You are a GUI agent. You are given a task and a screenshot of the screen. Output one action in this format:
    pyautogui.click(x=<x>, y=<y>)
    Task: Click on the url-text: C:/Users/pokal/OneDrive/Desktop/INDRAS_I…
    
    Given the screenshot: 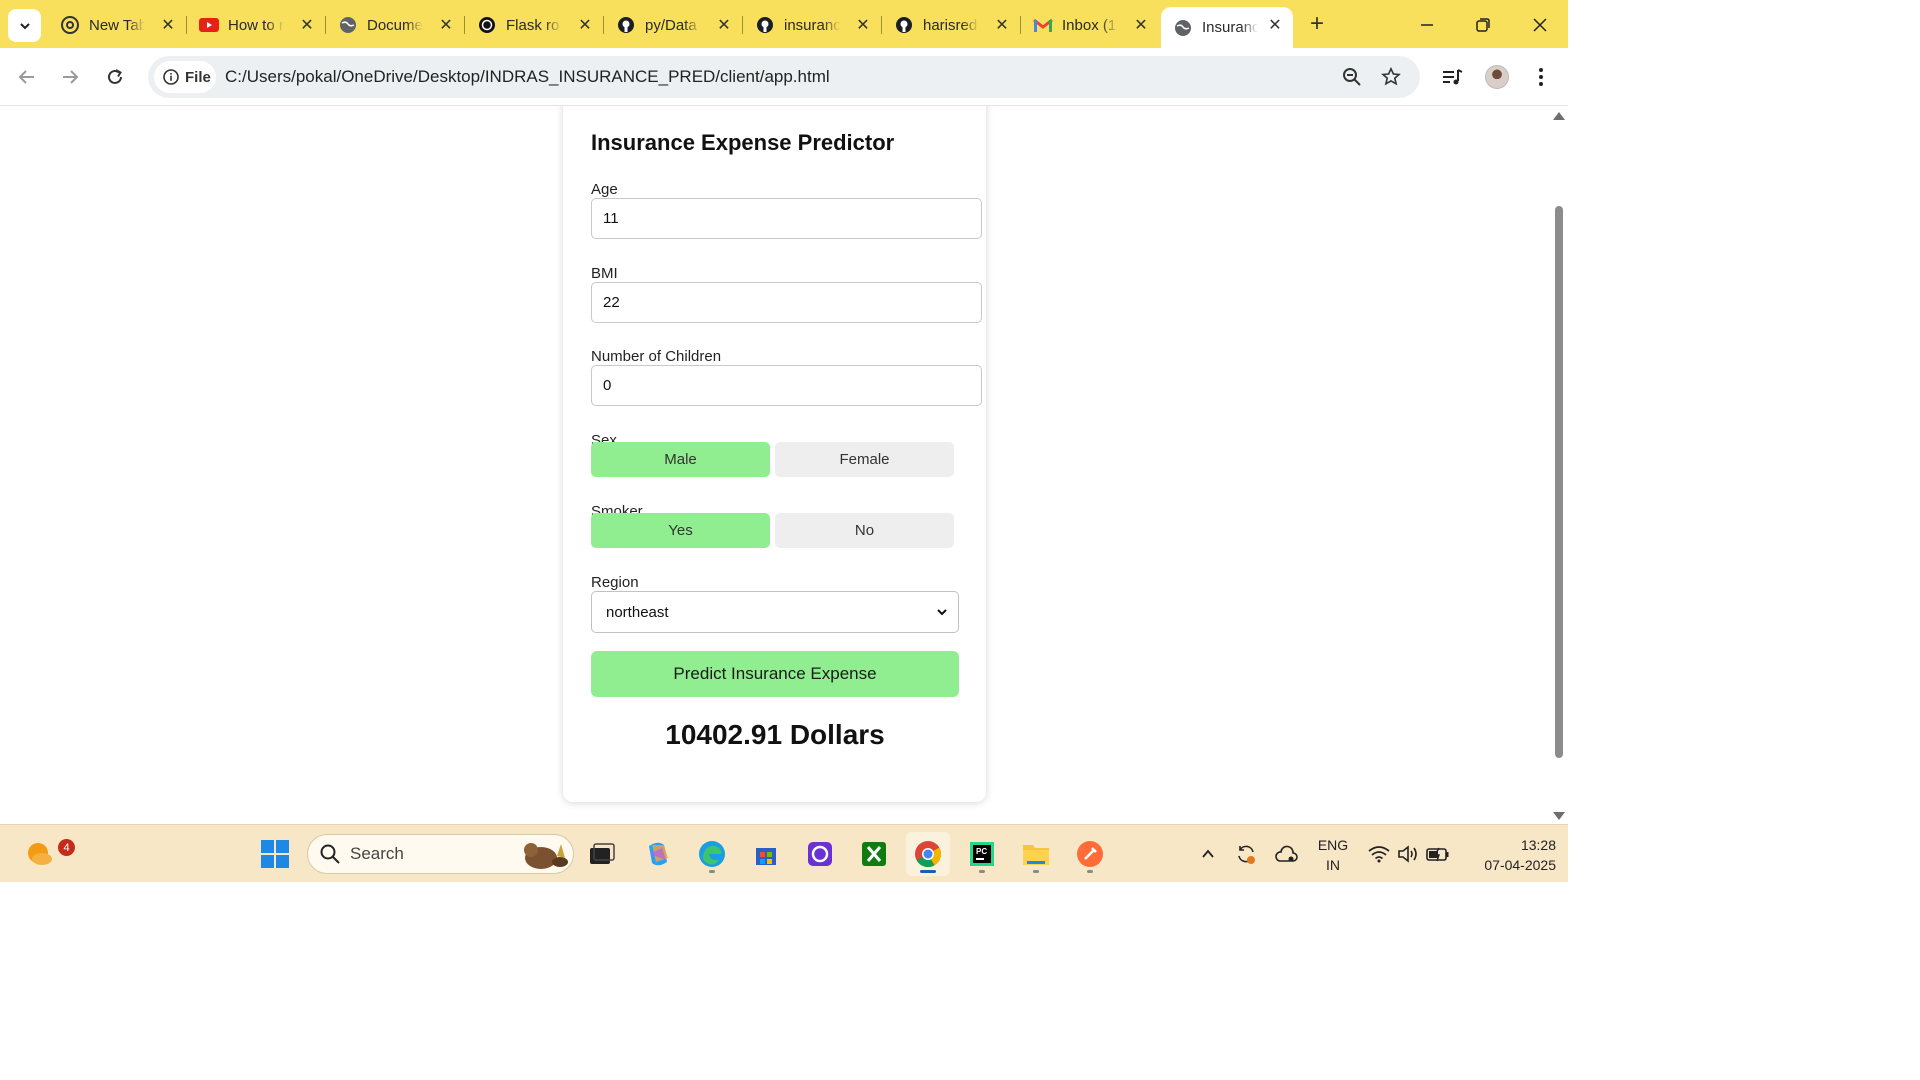 What is the action you would take?
    pyautogui.click(x=527, y=77)
    